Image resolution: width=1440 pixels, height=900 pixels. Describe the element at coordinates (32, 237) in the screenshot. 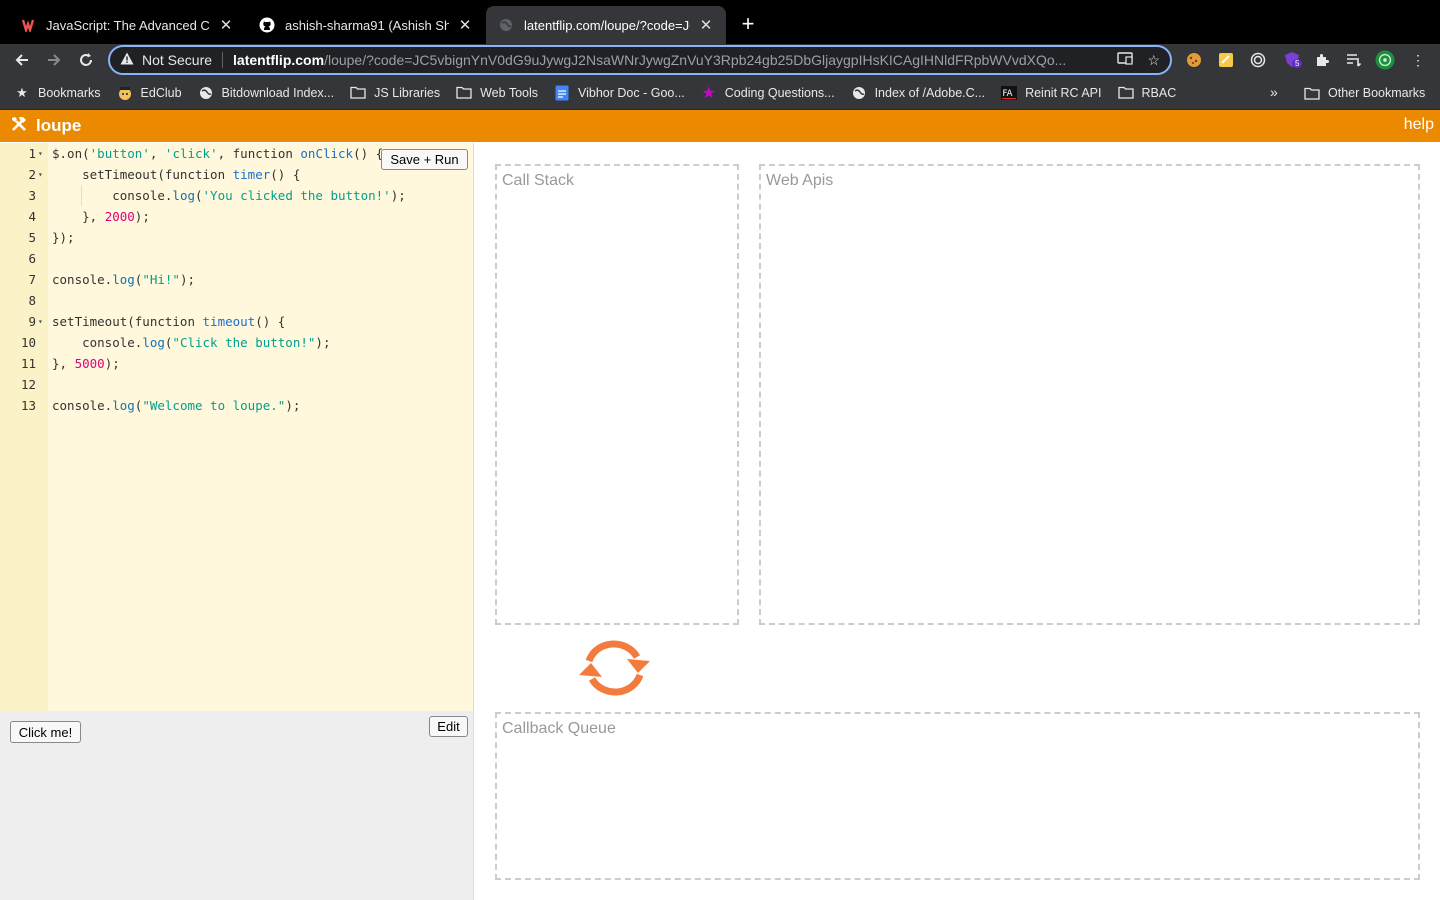

I see `line-number: 5` at that location.